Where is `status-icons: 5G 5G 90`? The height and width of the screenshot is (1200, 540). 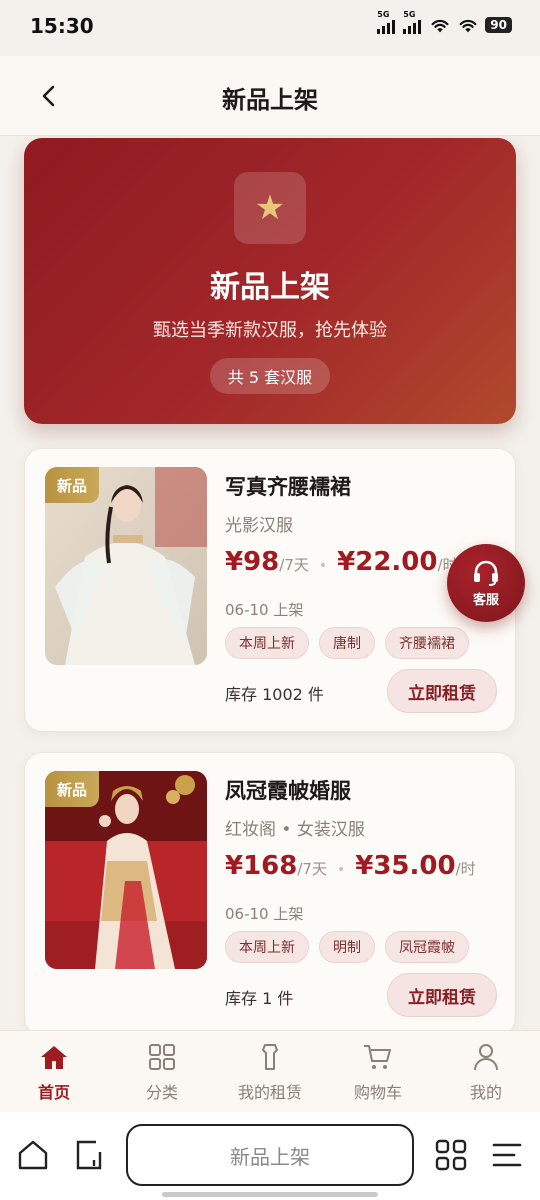 status-icons: 5G 5G 90 is located at coordinates (444, 22).